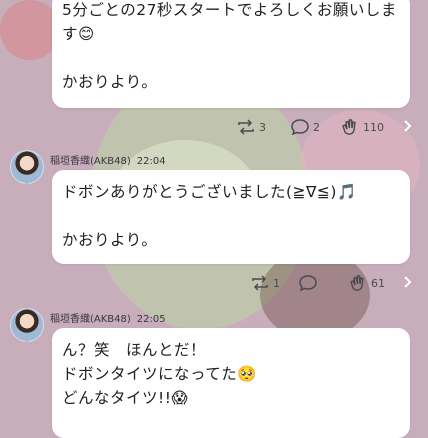 This screenshot has height=438, width=428. I want to click on clap-count: 110, so click(373, 127).